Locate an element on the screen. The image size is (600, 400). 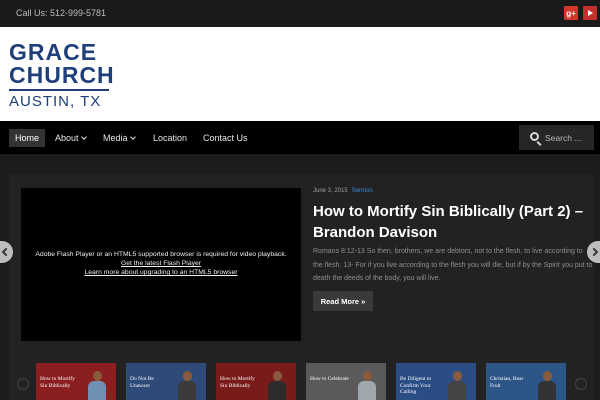
top-bar: Call Us: 512-999-5781 g+ is located at coordinates (300, 13).